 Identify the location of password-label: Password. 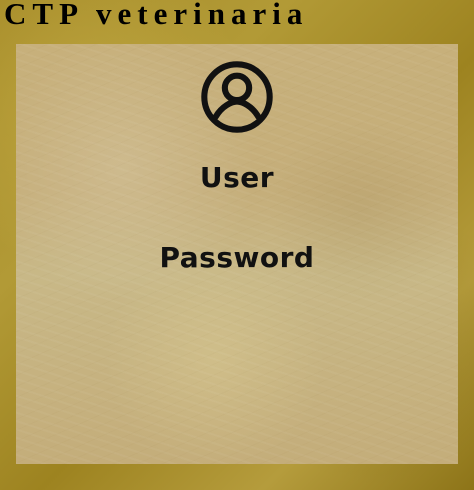
(237, 257).